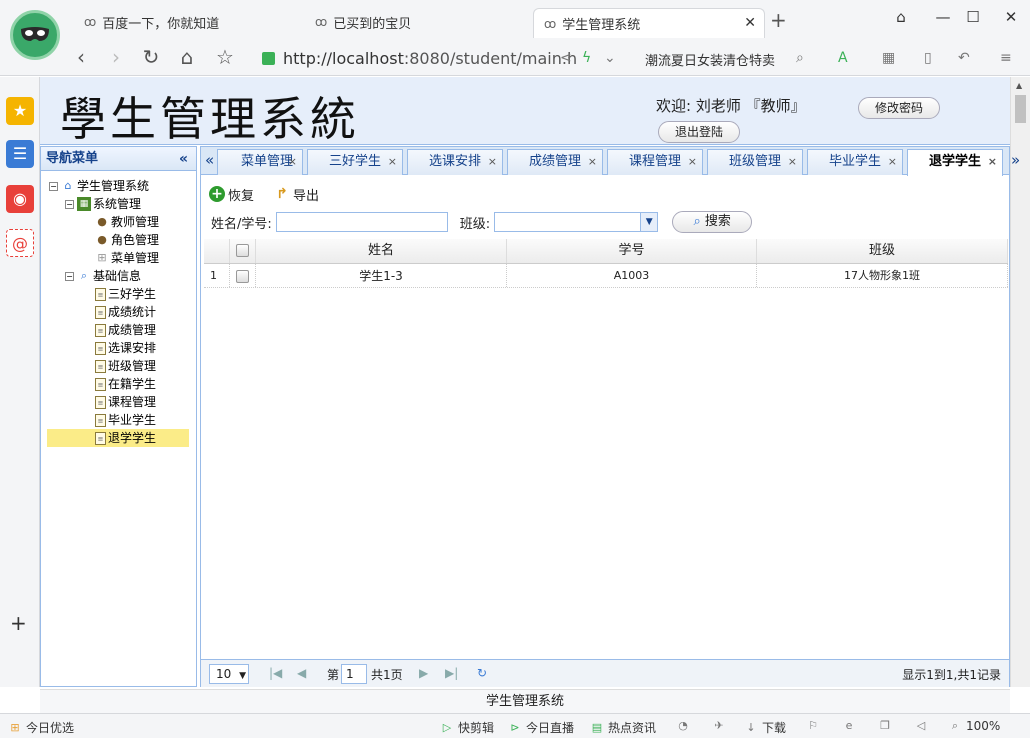 The height and width of the screenshot is (738, 1030). What do you see at coordinates (765, 727) in the screenshot?
I see `download-button: ↓ 下载` at bounding box center [765, 727].